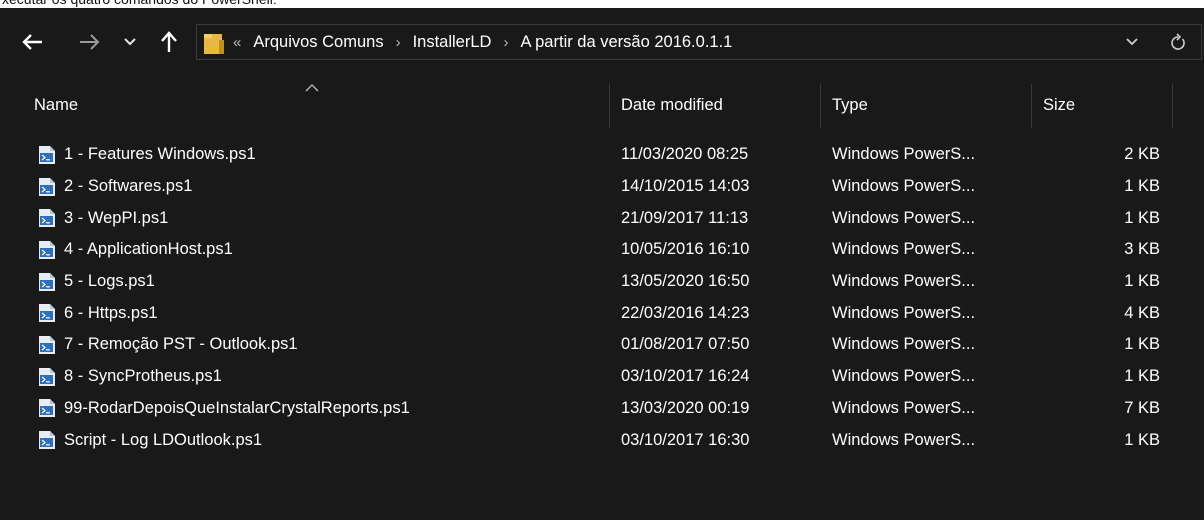 This screenshot has height=520, width=1204. Describe the element at coordinates (111, 312) in the screenshot. I see `file-name: 6 - Https.ps1` at that location.